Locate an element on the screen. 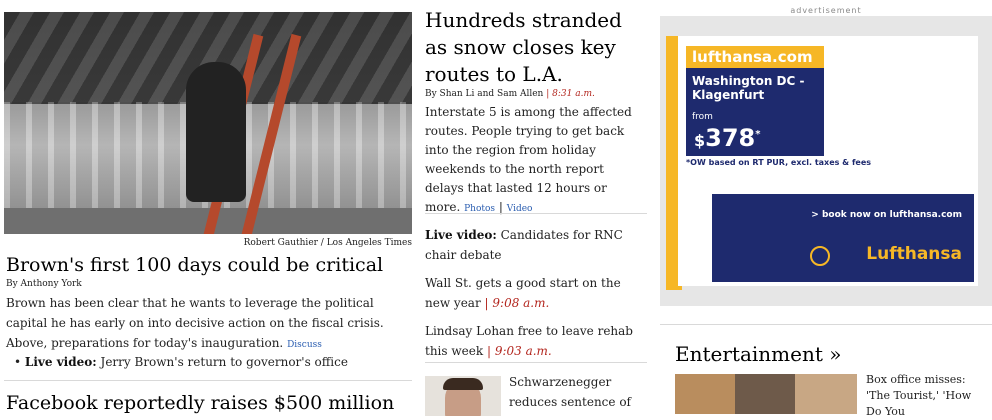 The width and height of the screenshot is (992, 420). schwarzenegger-thumbnail is located at coordinates (463, 396).